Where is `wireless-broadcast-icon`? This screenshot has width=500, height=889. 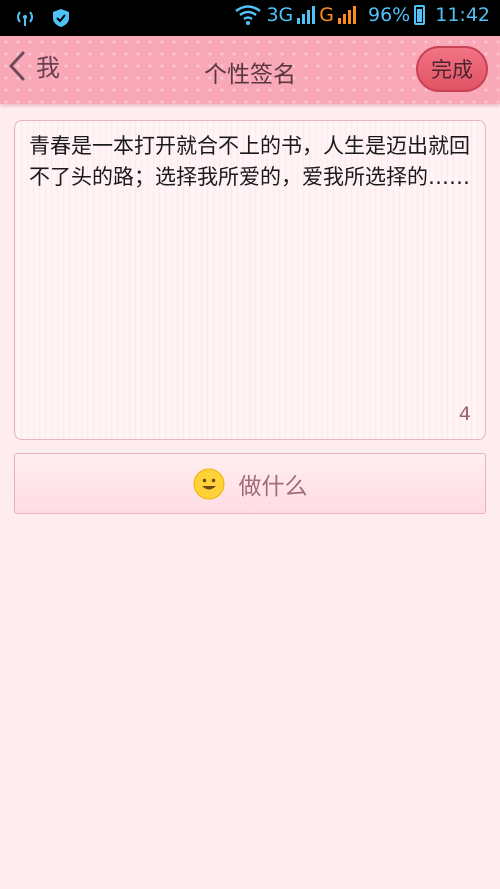
wireless-broadcast-icon is located at coordinates (25, 18).